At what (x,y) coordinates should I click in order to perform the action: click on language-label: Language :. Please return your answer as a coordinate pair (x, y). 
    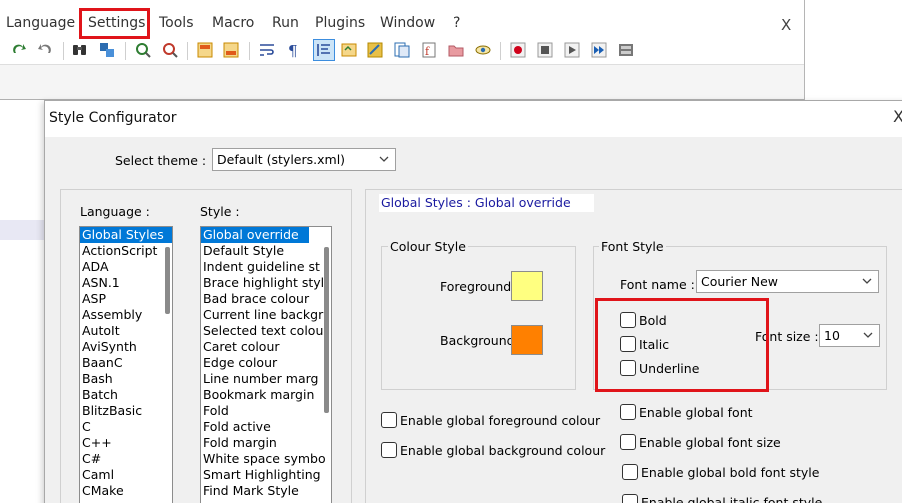
    Looking at the image, I should click on (115, 211).